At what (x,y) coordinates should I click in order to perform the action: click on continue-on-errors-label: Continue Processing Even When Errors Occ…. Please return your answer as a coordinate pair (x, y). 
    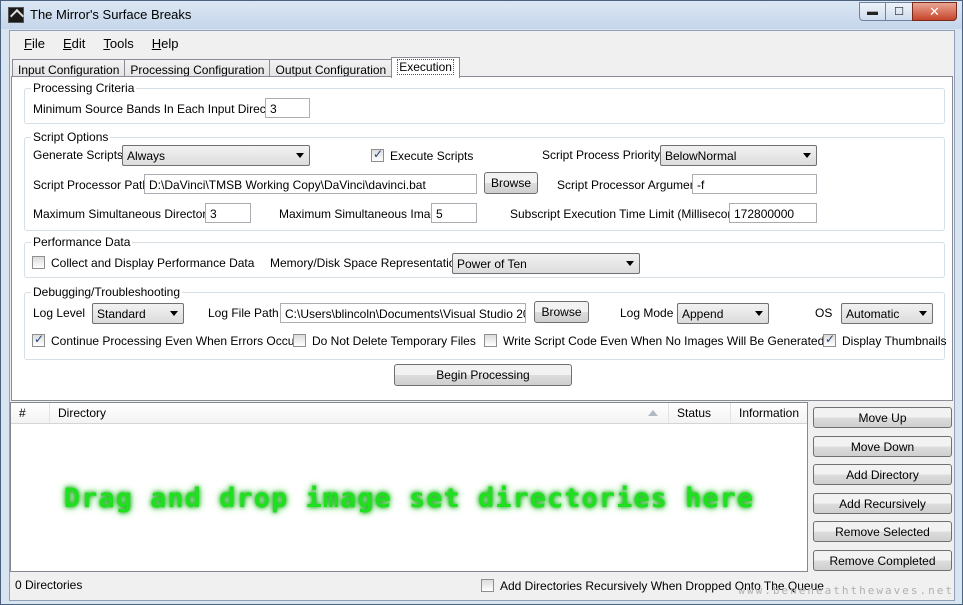
    Looking at the image, I should click on (175, 341).